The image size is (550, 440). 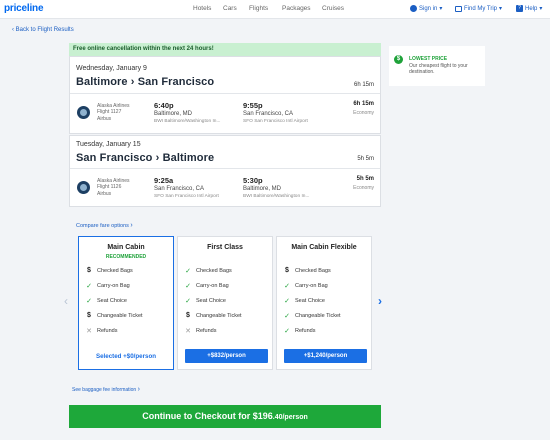 What do you see at coordinates (126, 247) in the screenshot?
I see `fare-title: Main Cabin` at bounding box center [126, 247].